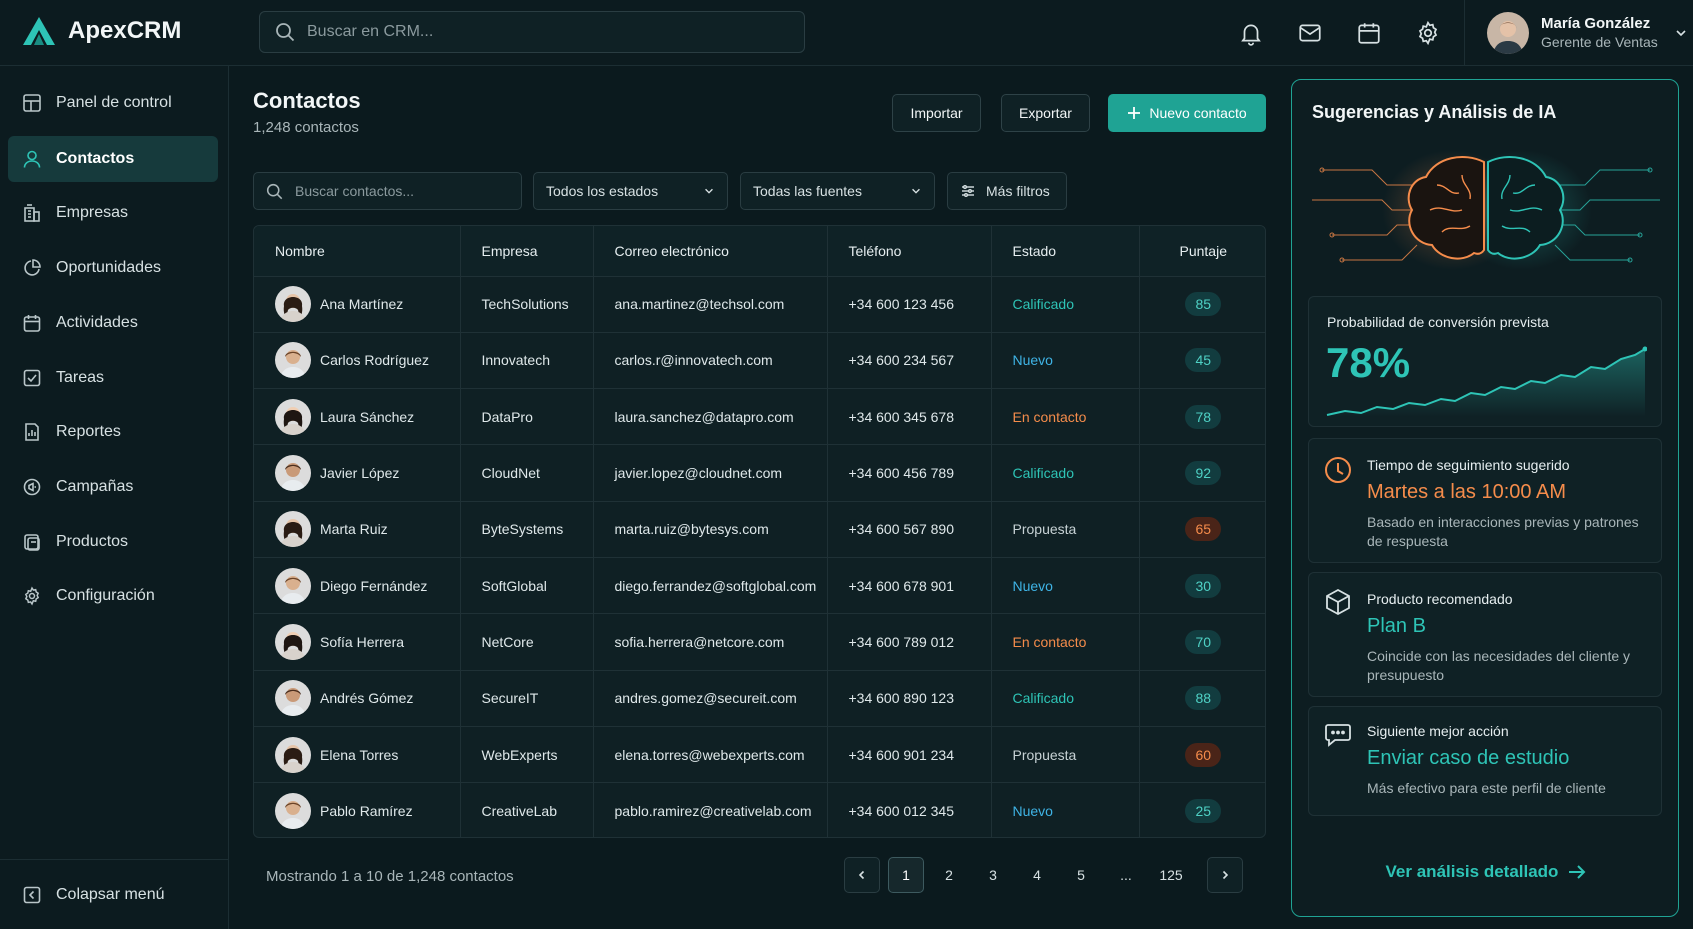  Describe the element at coordinates (306, 127) in the screenshot. I see `contact-count: 1,248 contactos` at that location.